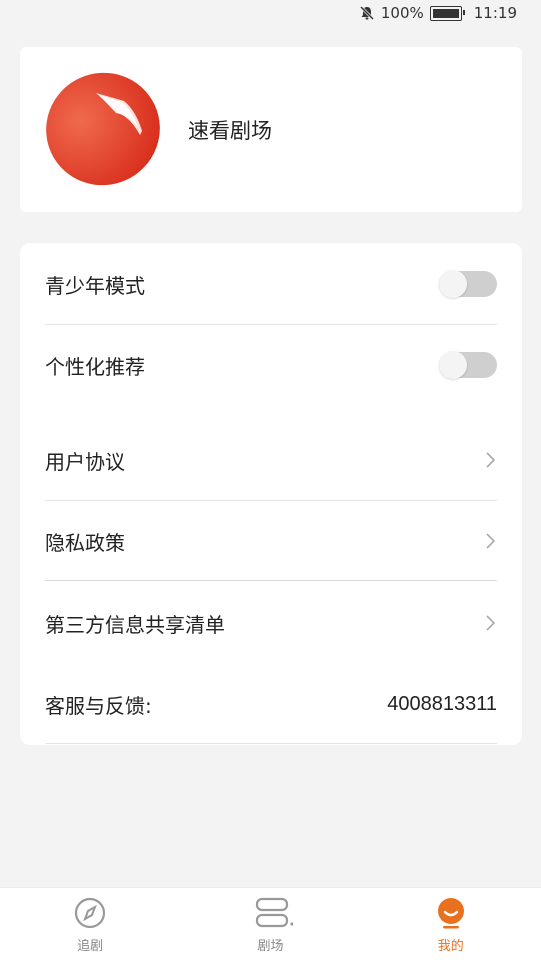 The height and width of the screenshot is (962, 541). What do you see at coordinates (90, 913) in the screenshot?
I see `compass-icon` at bounding box center [90, 913].